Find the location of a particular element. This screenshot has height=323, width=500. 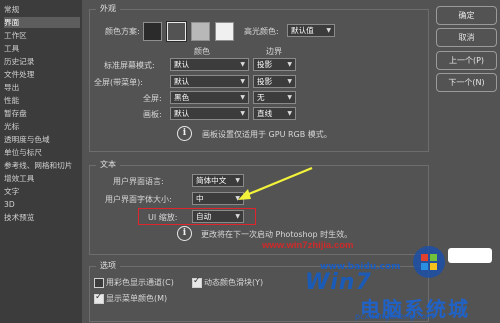

artboard-note: 画板设置仅适用于 GPU RGB 模式。 is located at coordinates (267, 134).